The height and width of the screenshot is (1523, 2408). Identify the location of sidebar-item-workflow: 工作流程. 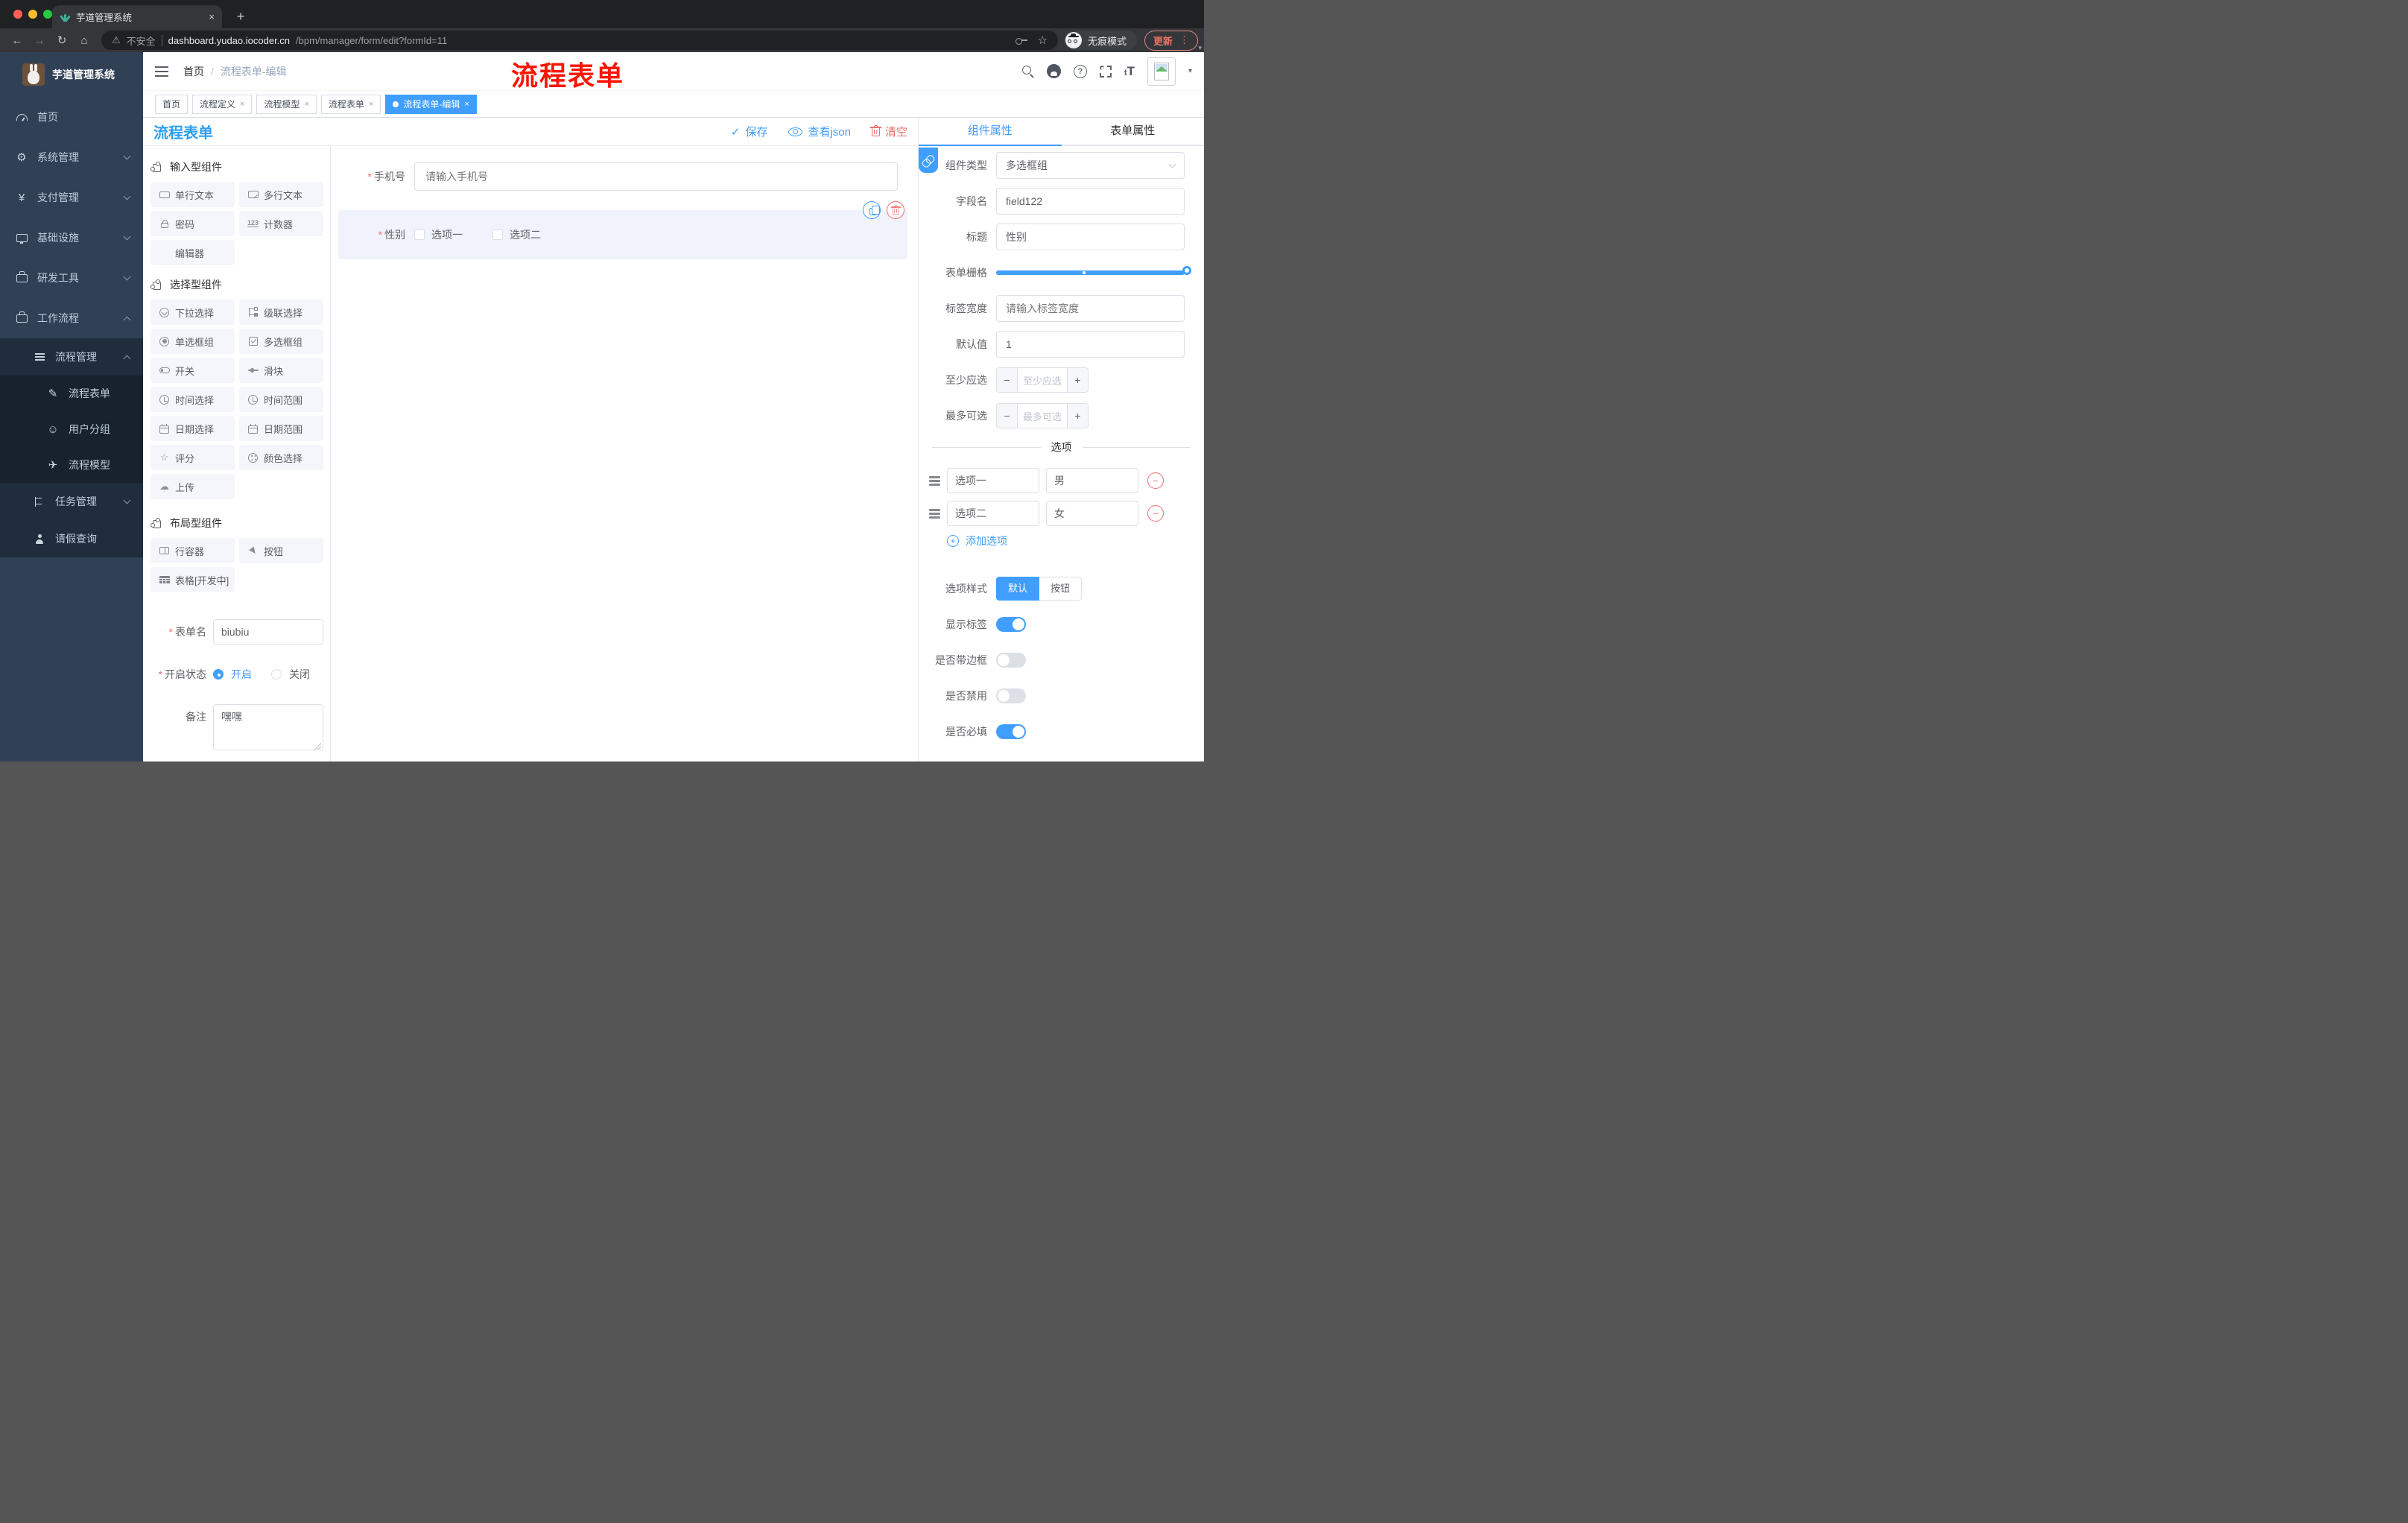
(71, 318).